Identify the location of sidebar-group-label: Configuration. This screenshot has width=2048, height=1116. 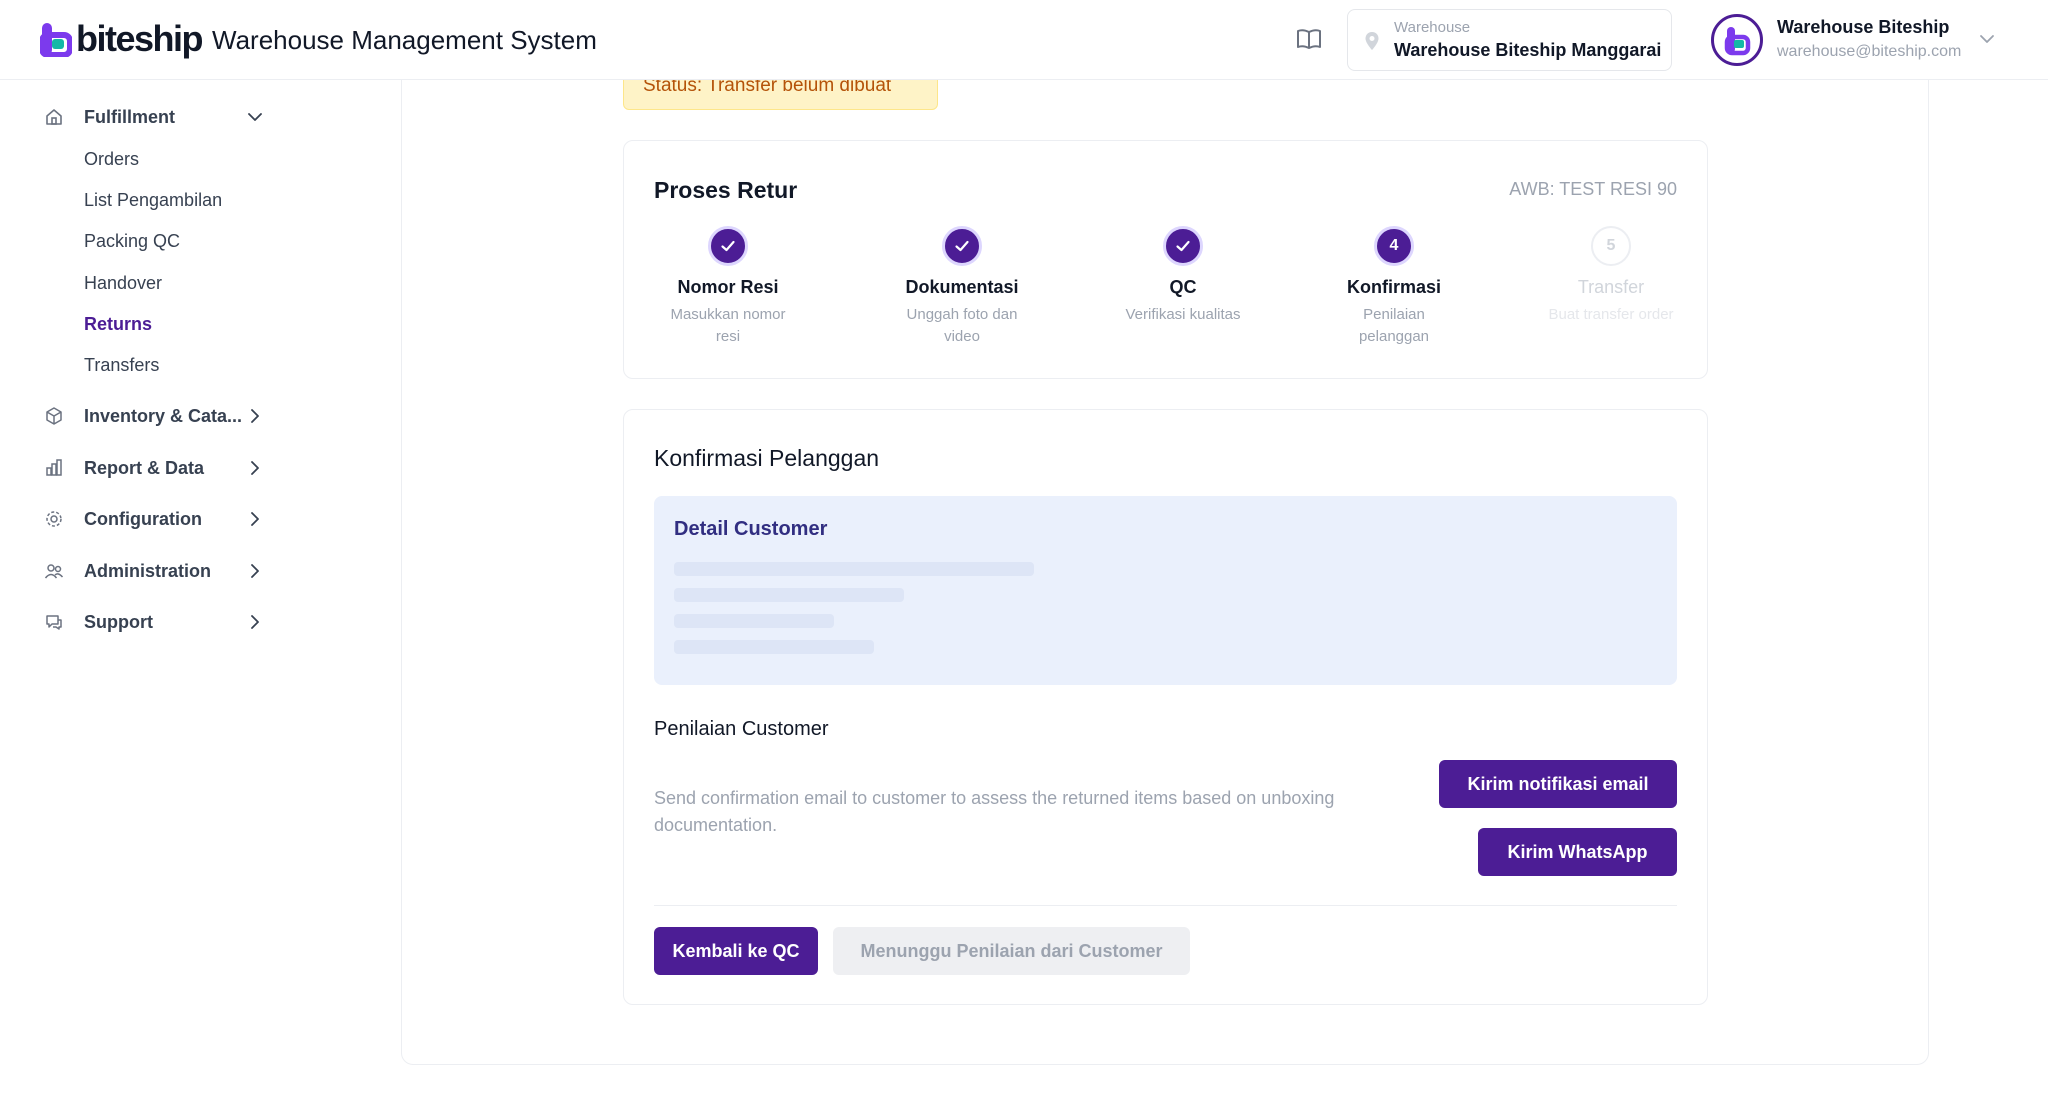
(143, 518).